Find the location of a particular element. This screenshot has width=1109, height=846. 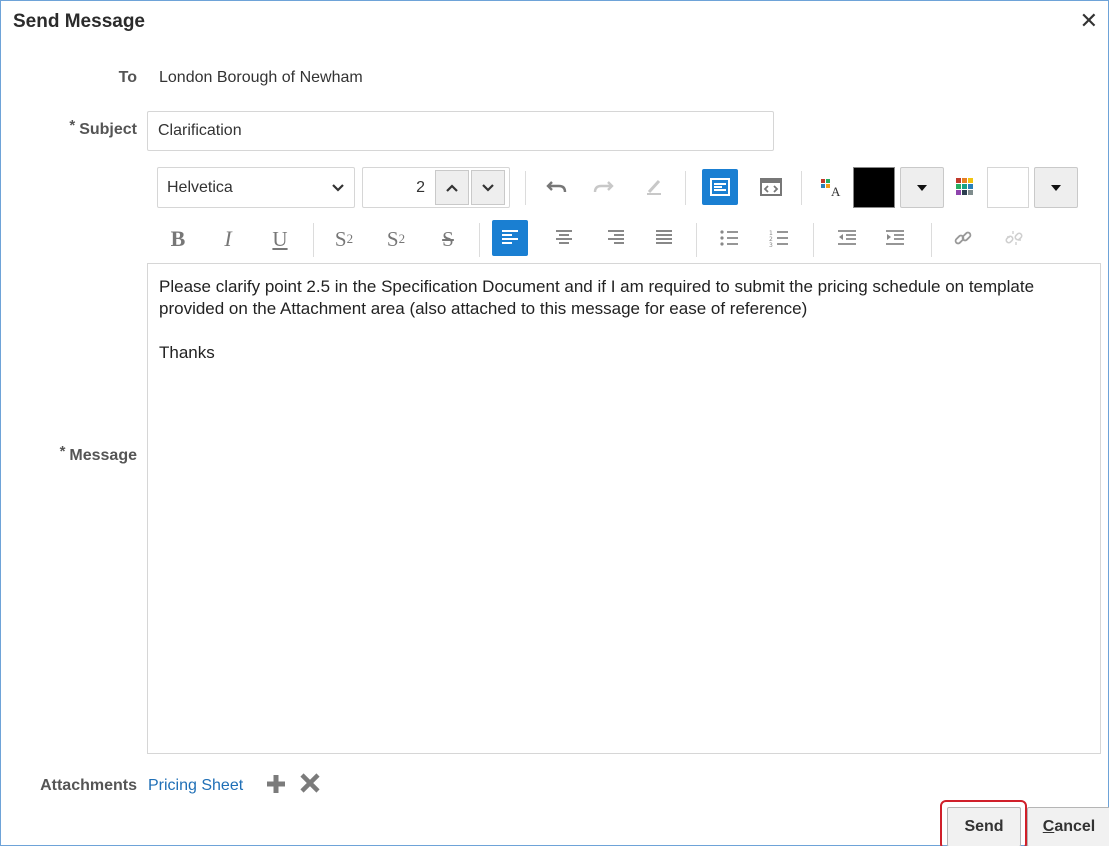

align-center-icon is located at coordinates (564, 237).